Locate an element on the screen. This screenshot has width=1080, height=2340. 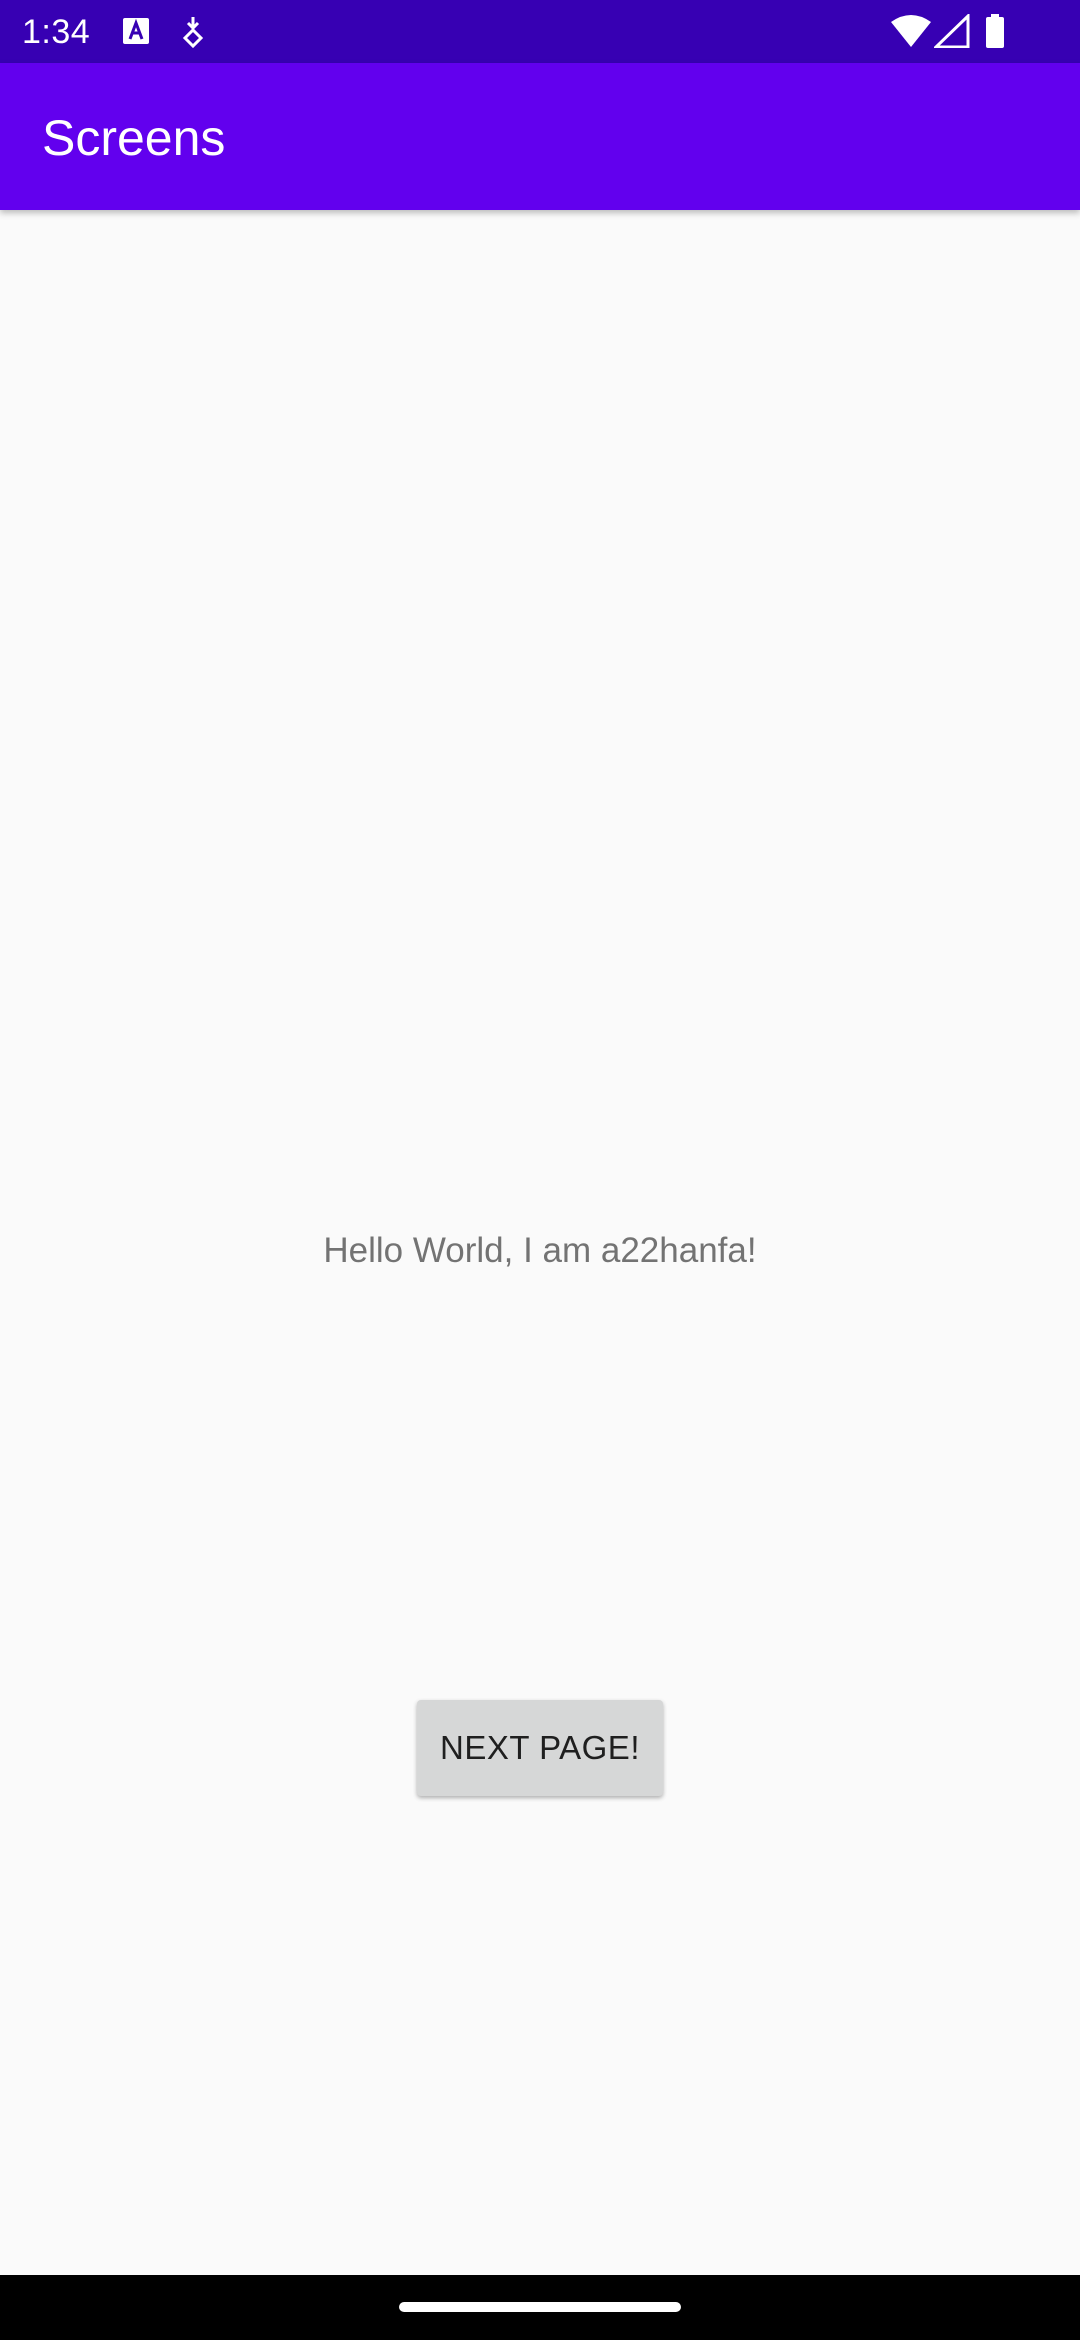
home-handle is located at coordinates (540, 2307).